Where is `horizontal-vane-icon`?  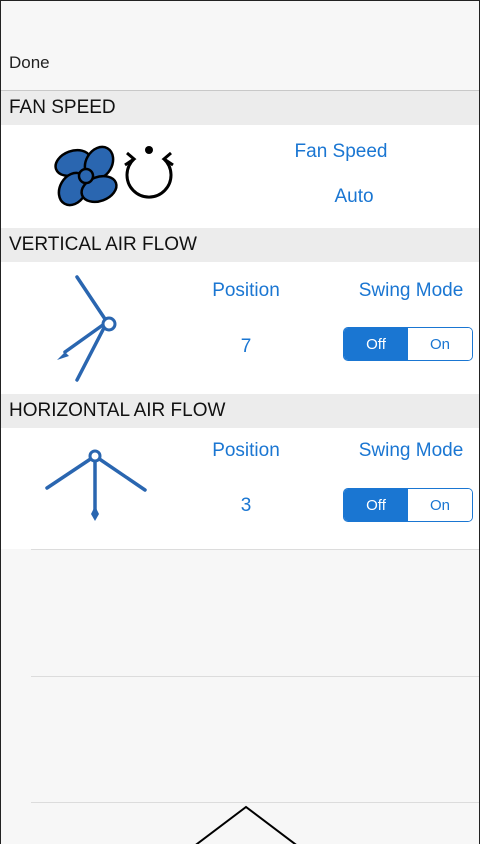
horizontal-vane-icon is located at coordinates (96, 485).